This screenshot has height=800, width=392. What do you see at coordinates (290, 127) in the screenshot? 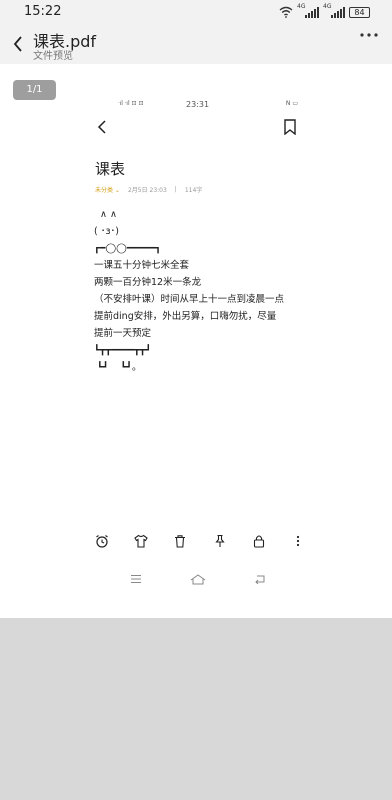
I see `bookmark-icon` at bounding box center [290, 127].